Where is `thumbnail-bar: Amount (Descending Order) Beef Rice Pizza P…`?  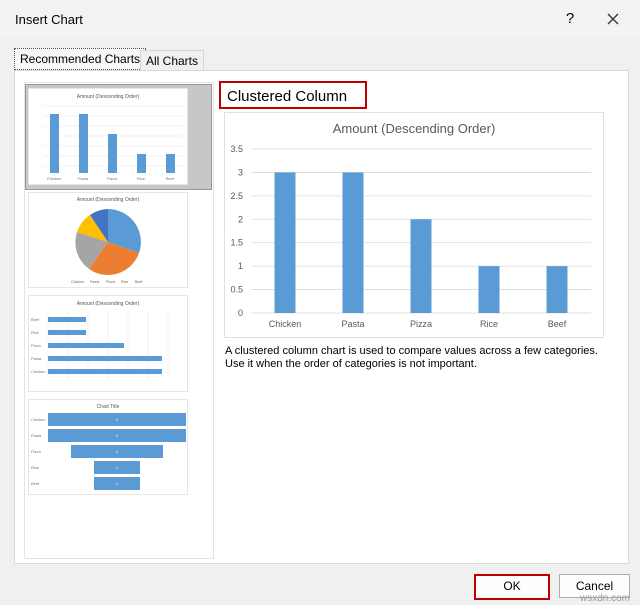 thumbnail-bar: Amount (Descending Order) Beef Rice Pizza P… is located at coordinates (108, 343).